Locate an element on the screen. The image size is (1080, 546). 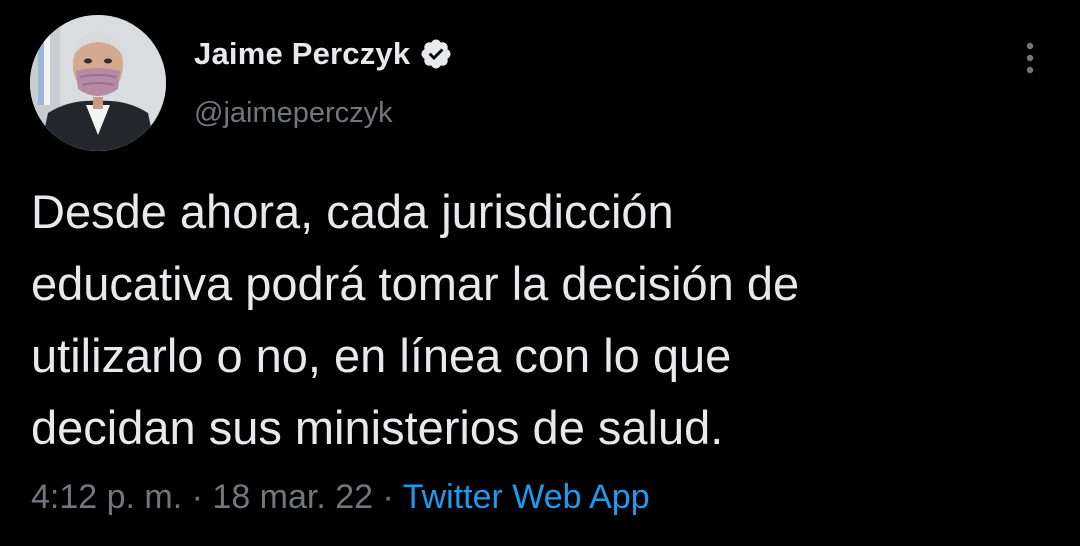
tweet-time: 4:12 p. m. is located at coordinates (106, 497).